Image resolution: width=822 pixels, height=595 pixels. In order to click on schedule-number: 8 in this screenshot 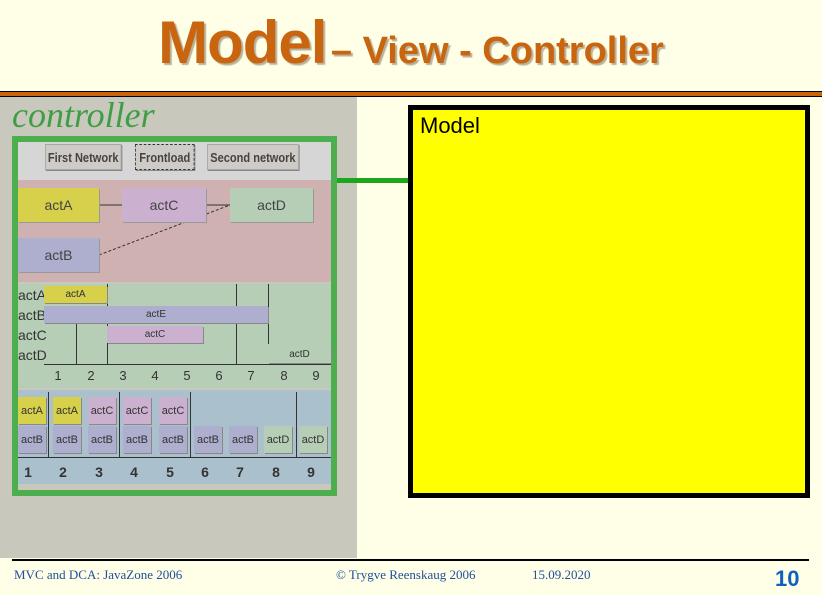, I will do `click(276, 472)`.